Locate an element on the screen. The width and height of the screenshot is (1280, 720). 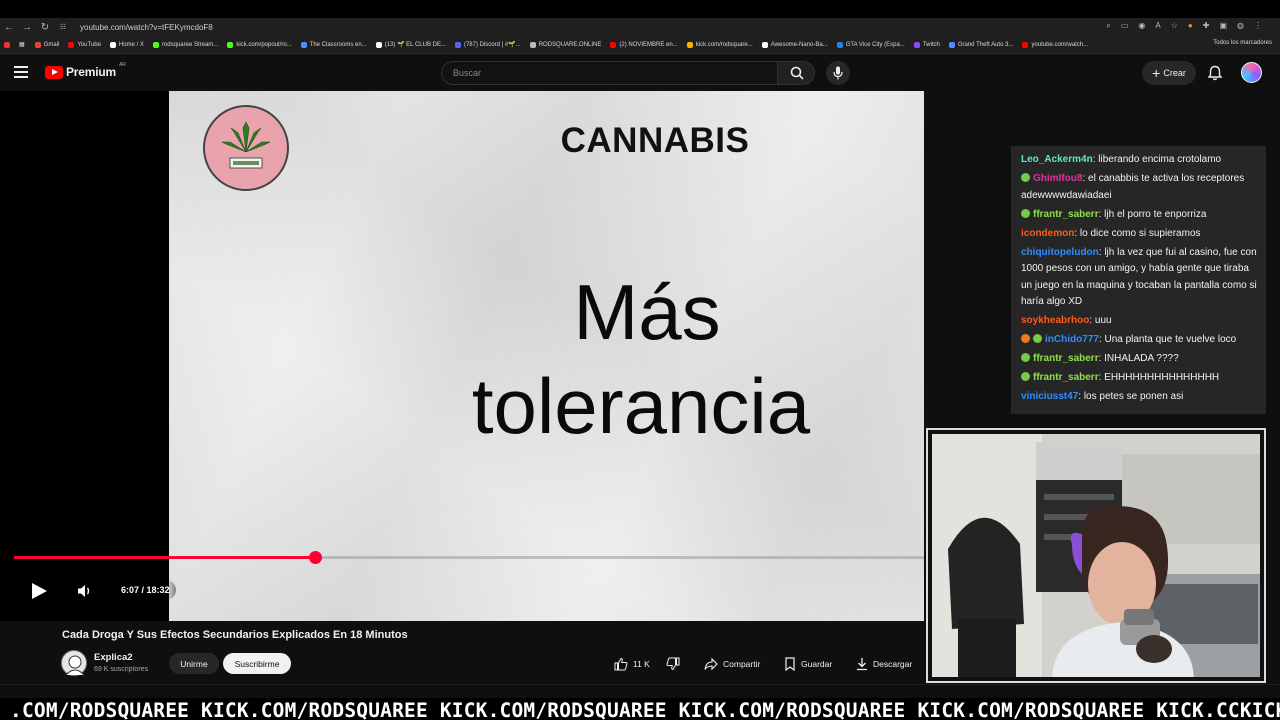
download-label: Descargar is located at coordinates (893, 663).